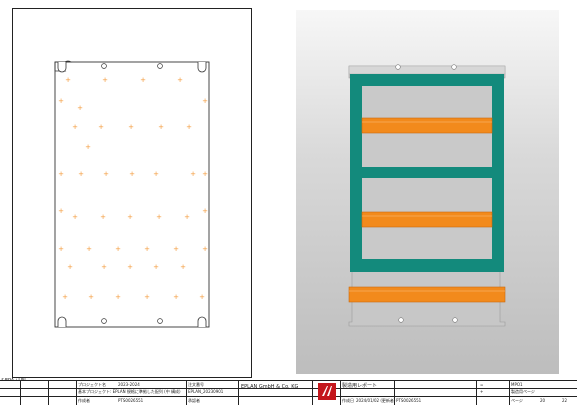  I want to click on creator-label: 作成者, so click(84, 400).